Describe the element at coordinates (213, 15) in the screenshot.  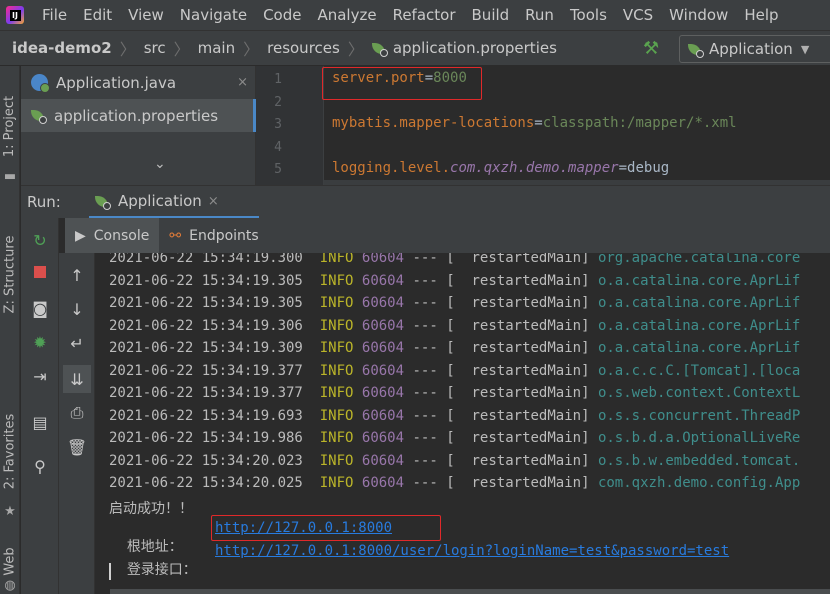
I see `menu-navigate: Navigate` at that location.